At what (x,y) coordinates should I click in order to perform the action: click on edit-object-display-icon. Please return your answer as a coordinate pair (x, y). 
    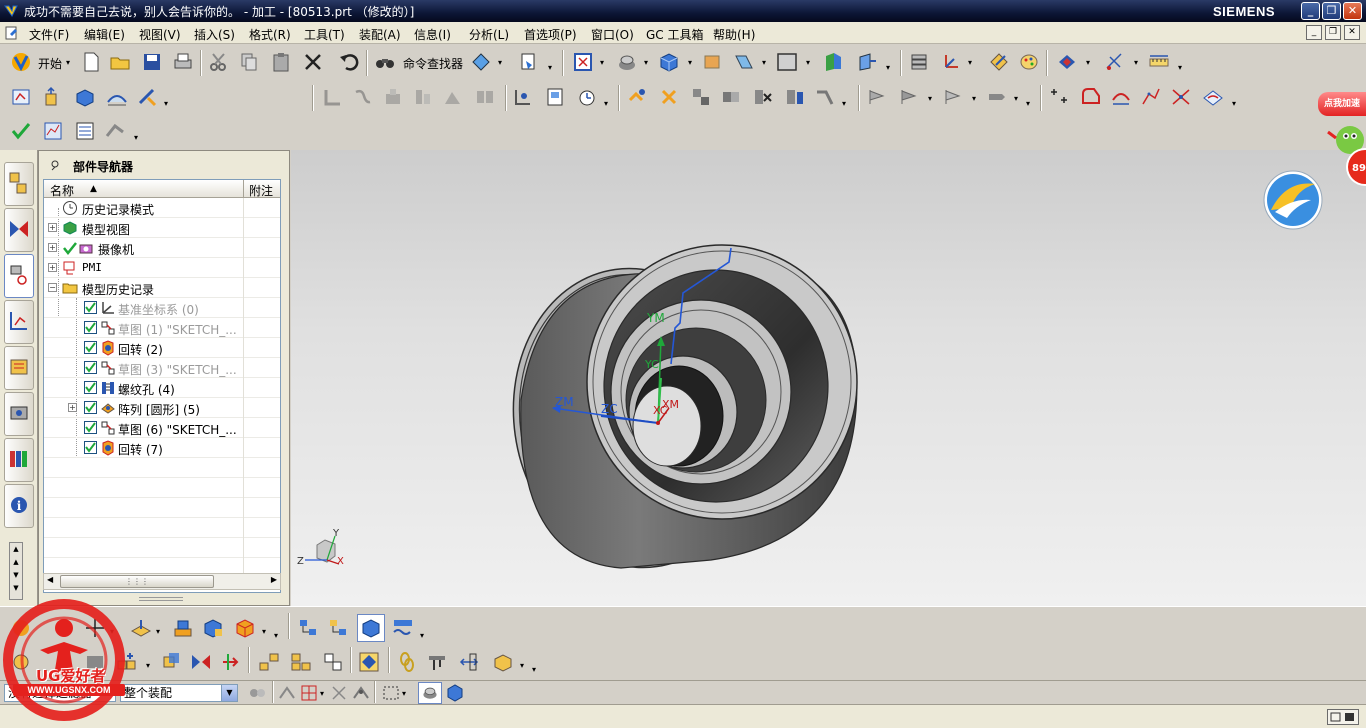
    Looking at the image, I should click on (999, 62).